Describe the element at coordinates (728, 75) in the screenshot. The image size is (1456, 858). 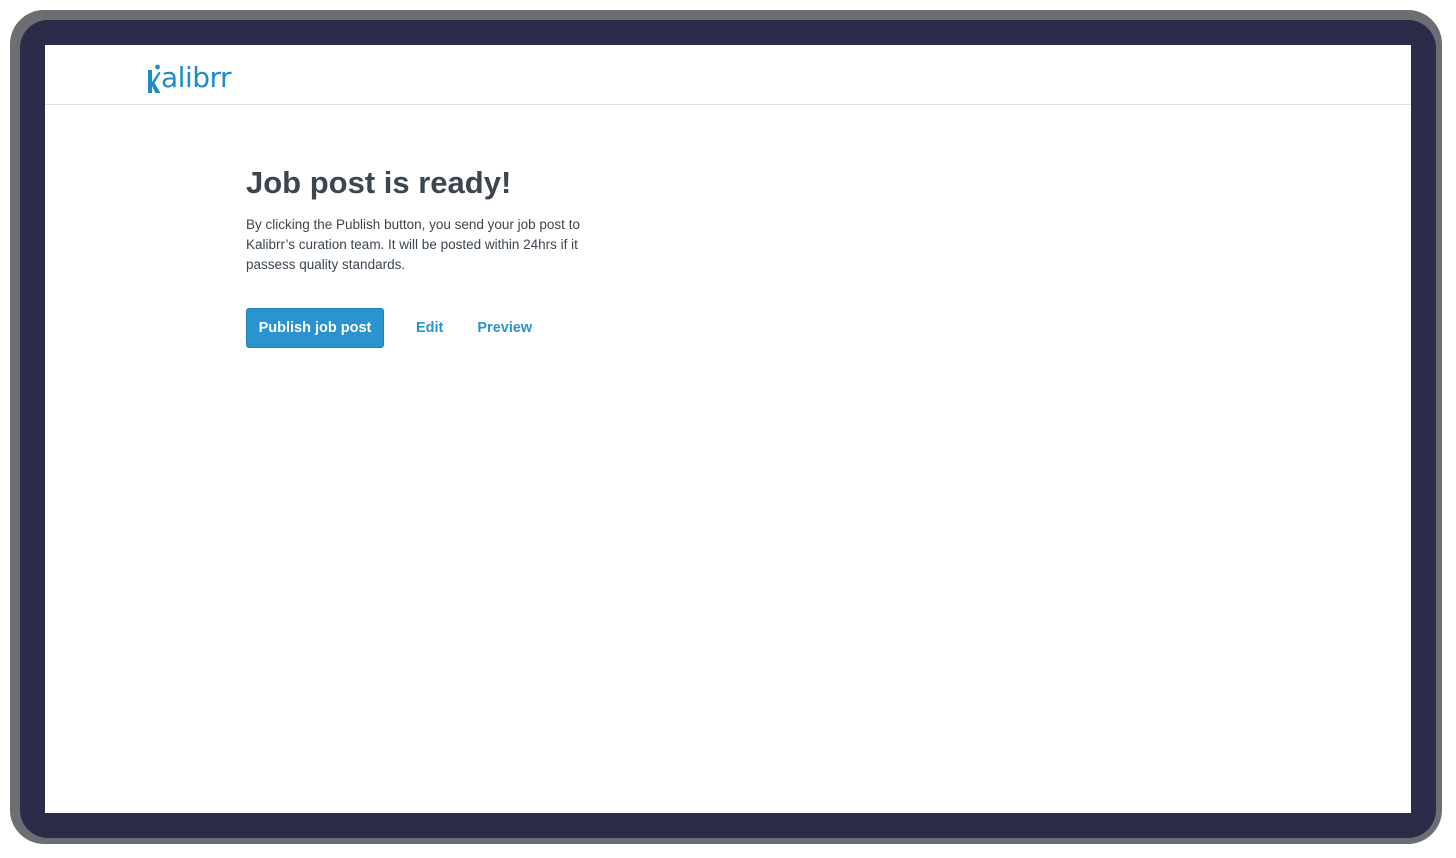
I see `top-header: alibrr` at that location.